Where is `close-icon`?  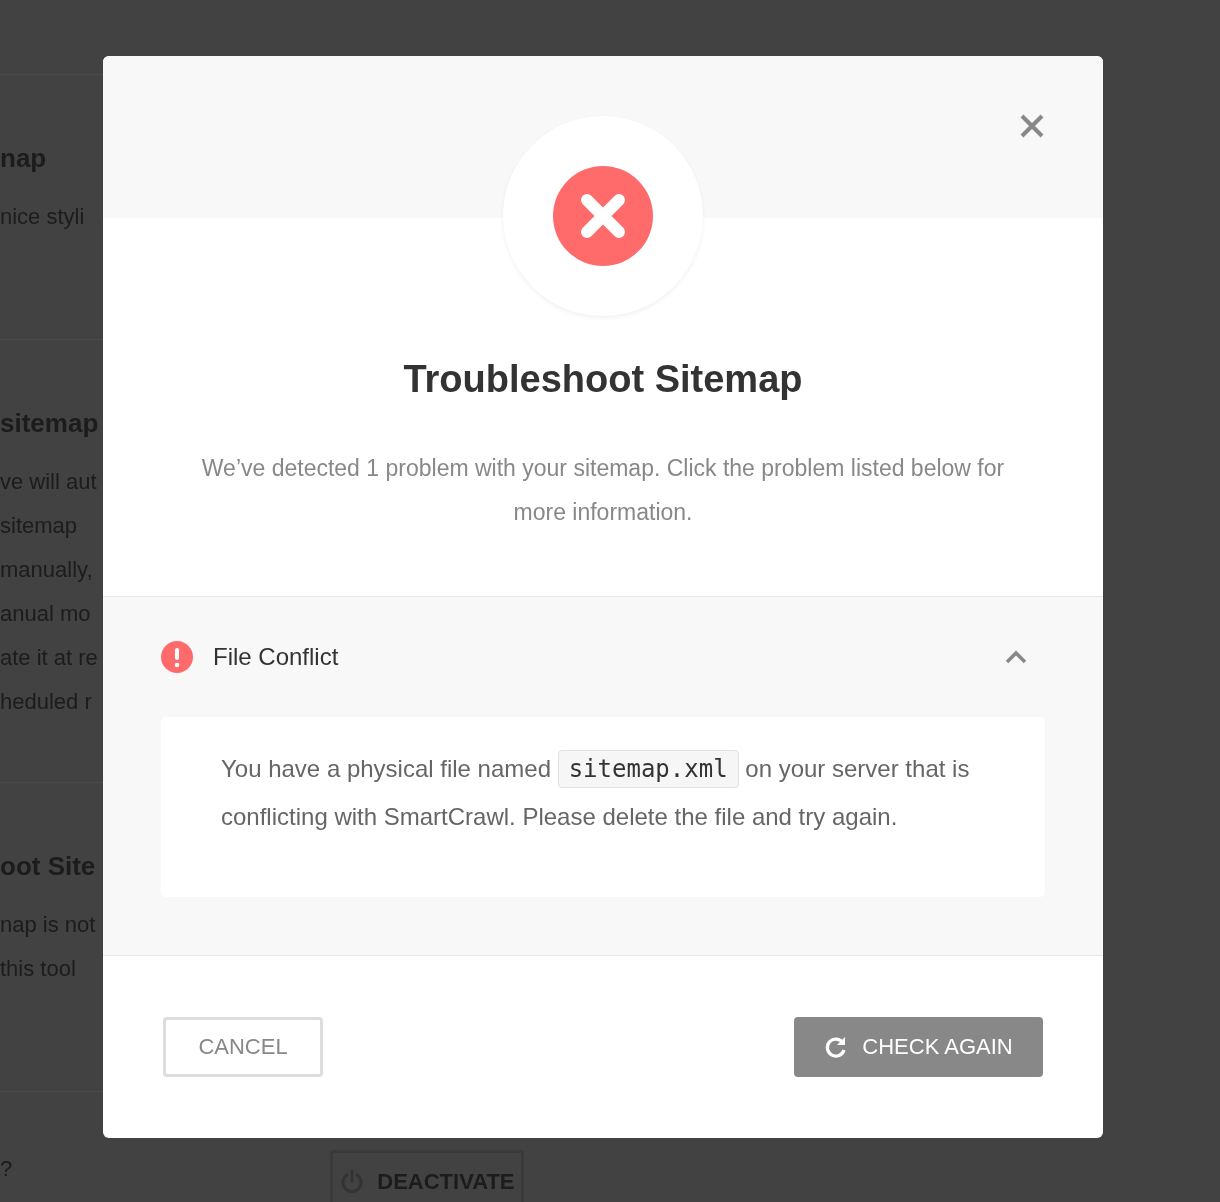 close-icon is located at coordinates (1032, 126).